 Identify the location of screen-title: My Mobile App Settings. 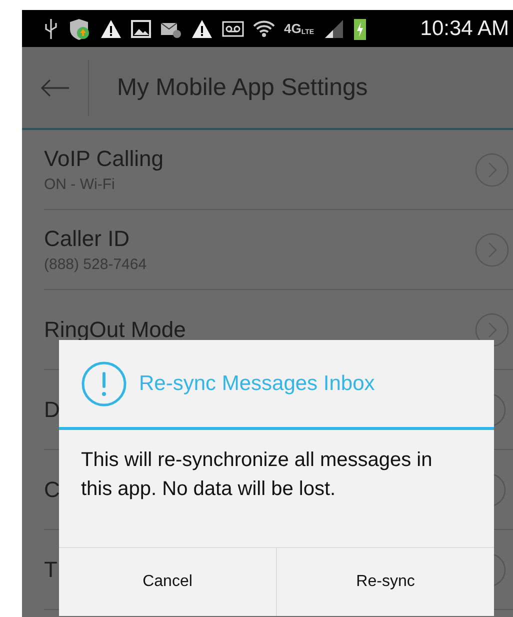
(242, 88).